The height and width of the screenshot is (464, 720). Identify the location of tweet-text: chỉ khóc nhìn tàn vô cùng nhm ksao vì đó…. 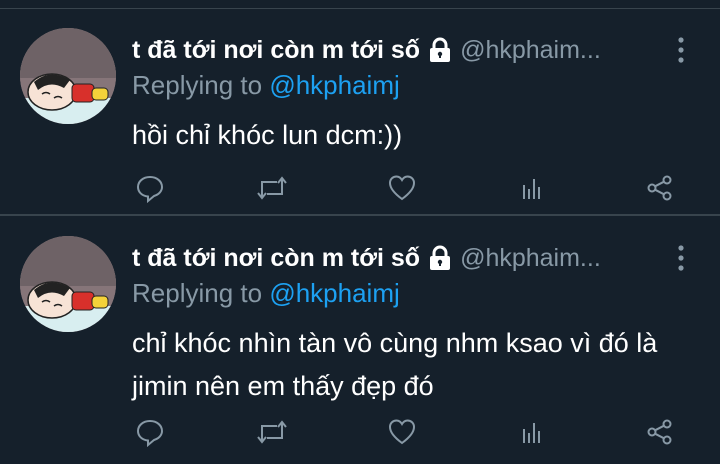
(395, 364).